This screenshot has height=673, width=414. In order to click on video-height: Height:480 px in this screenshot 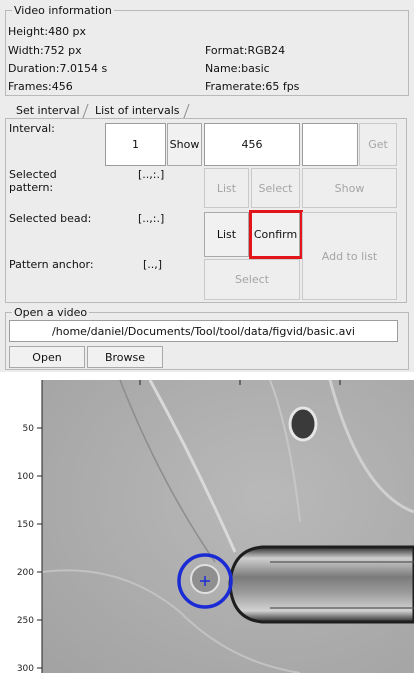, I will do `click(47, 31)`.